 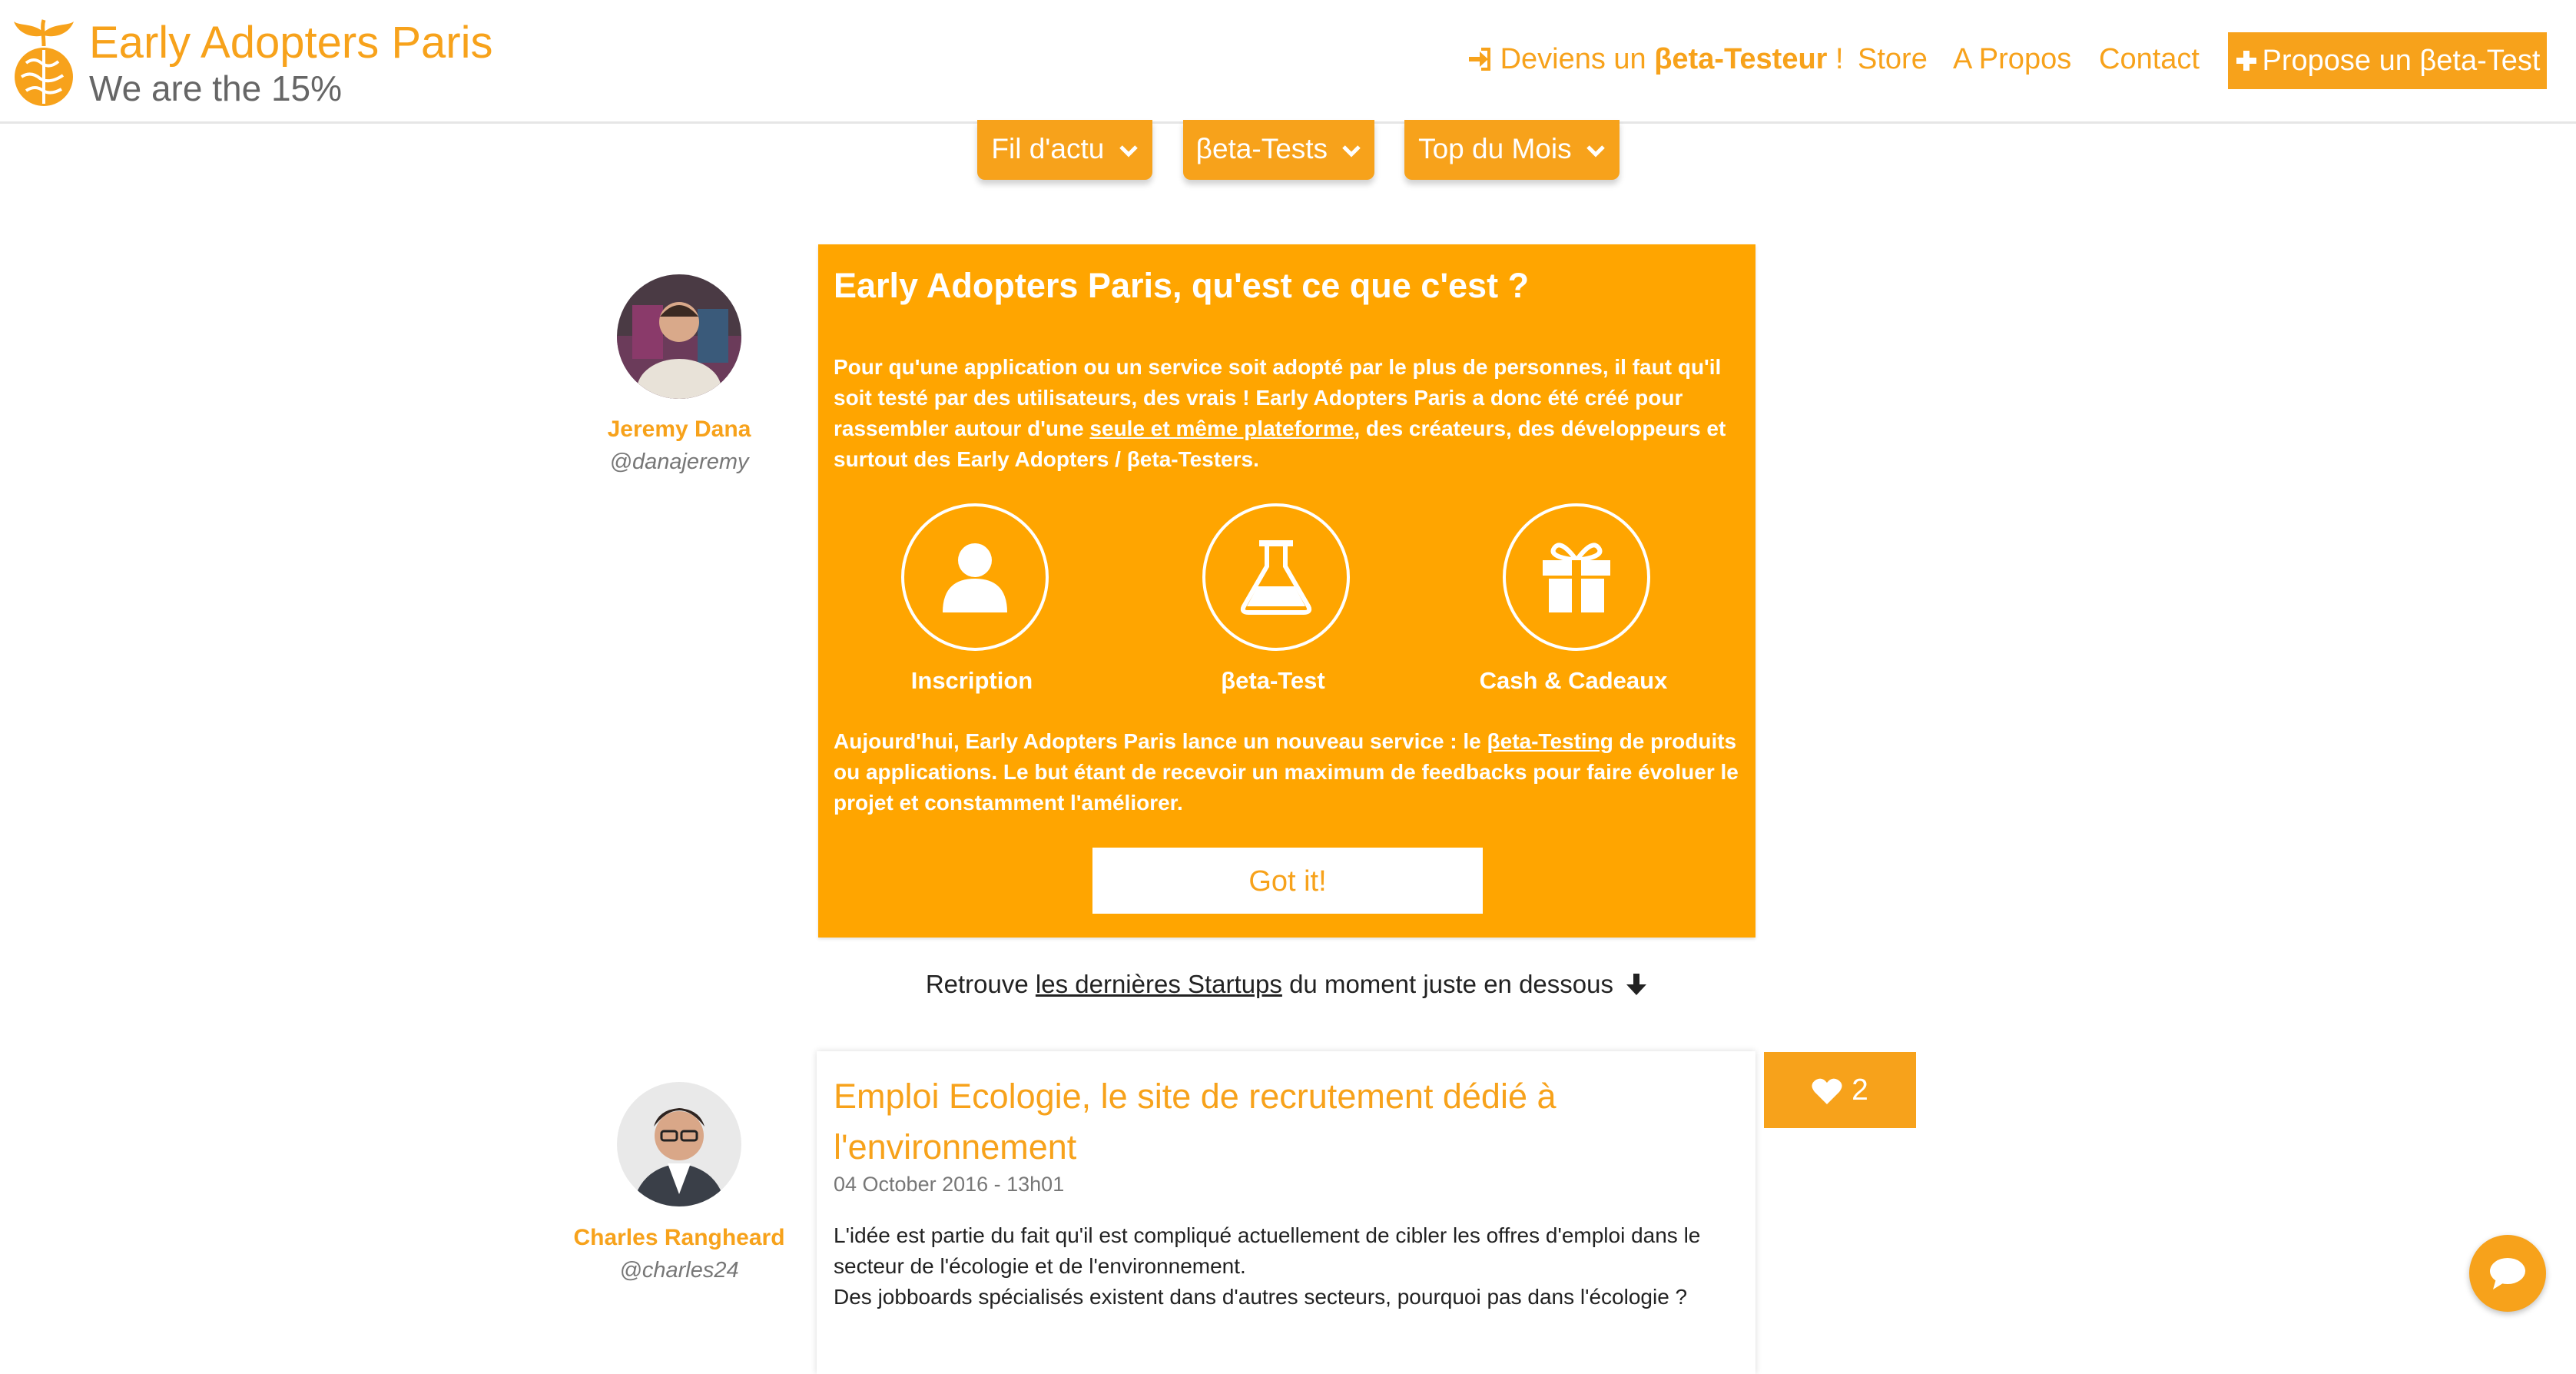 What do you see at coordinates (679, 1270) in the screenshot?
I see `post-author-handle: @charles24` at bounding box center [679, 1270].